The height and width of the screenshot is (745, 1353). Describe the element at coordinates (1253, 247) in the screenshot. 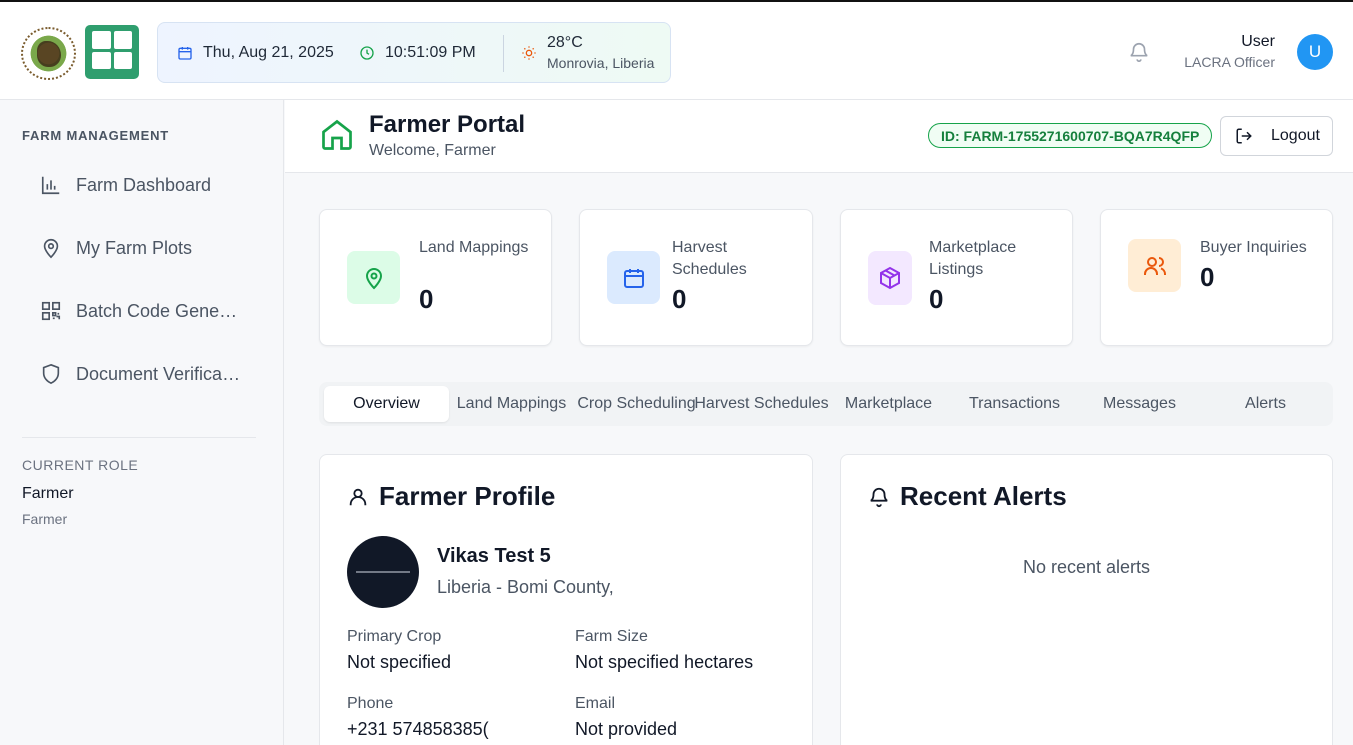

I see `stat-label: Buyer Inquiries` at that location.